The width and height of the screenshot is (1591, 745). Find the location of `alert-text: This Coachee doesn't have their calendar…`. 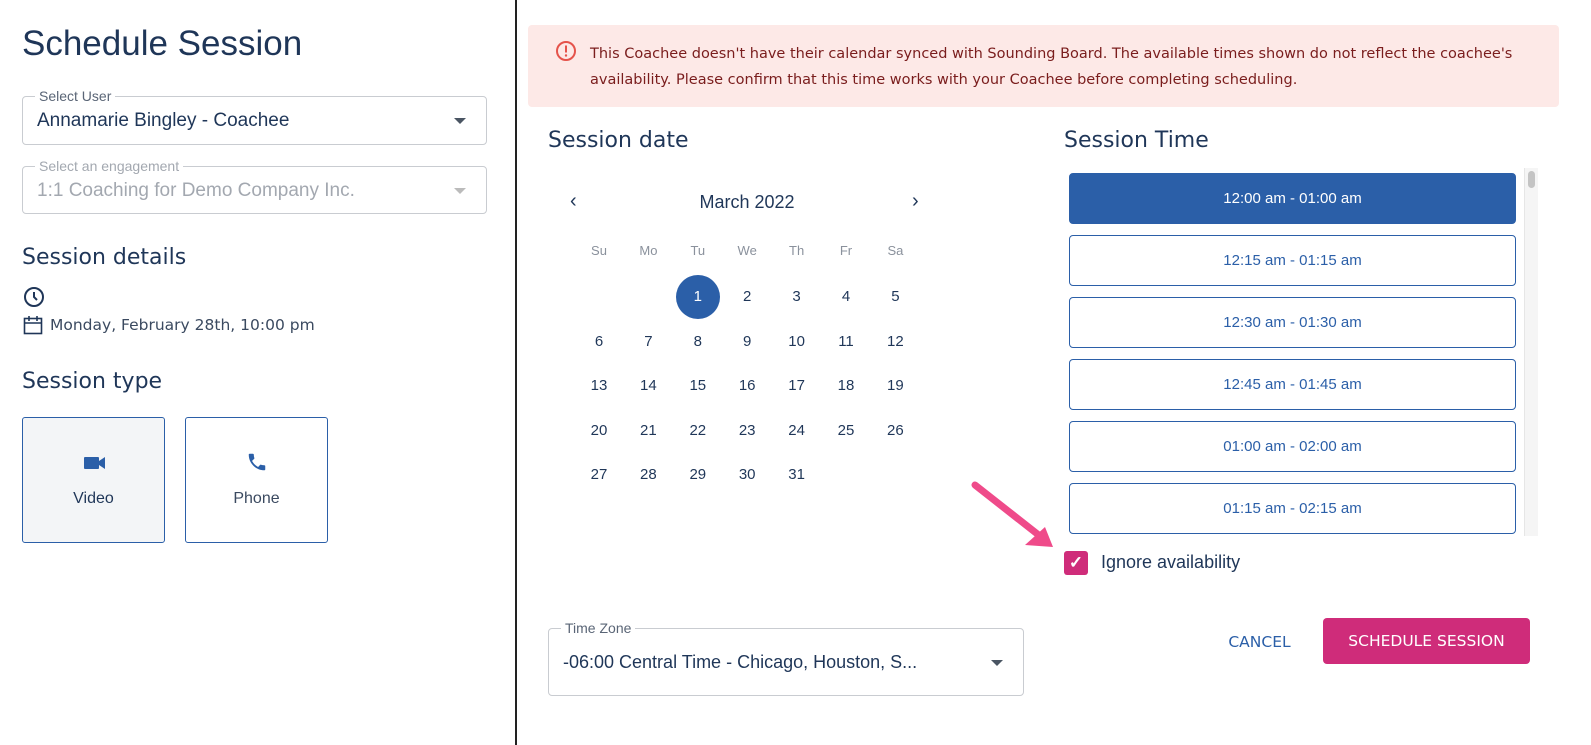

alert-text: This Coachee doesn't have their calendar… is located at coordinates (1051, 67).